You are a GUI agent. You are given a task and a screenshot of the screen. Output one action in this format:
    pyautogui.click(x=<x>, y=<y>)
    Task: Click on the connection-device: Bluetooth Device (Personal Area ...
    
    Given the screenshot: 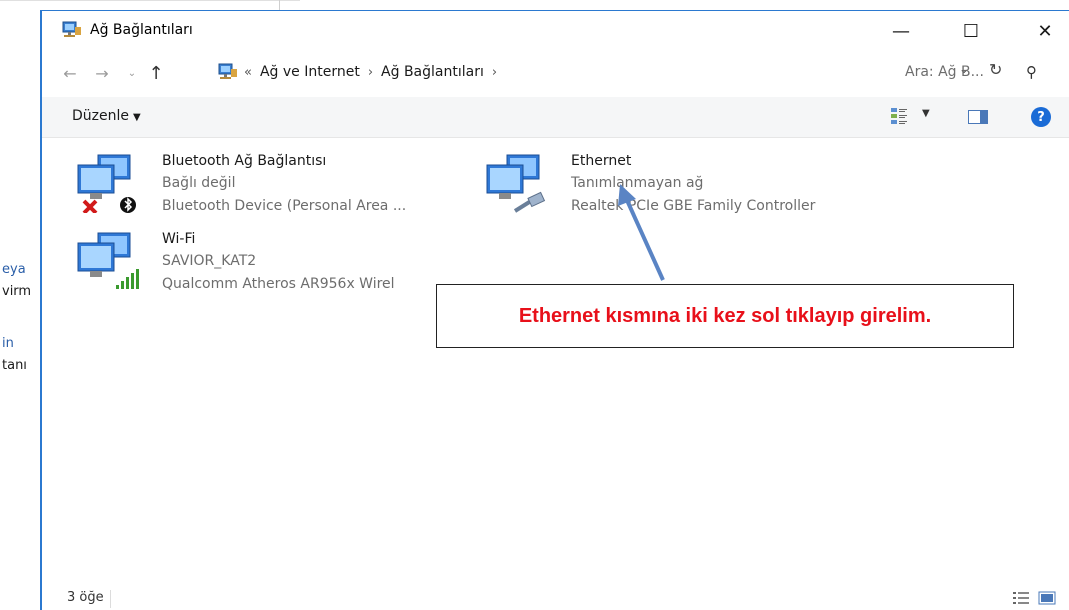 What is the action you would take?
    pyautogui.click(x=284, y=206)
    